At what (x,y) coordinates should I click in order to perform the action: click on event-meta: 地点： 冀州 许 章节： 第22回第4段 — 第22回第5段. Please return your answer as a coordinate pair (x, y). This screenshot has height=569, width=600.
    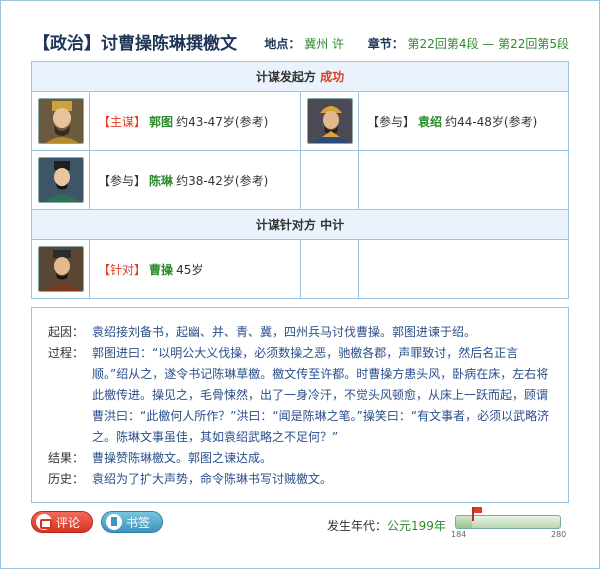
    Looking at the image, I should click on (416, 43).